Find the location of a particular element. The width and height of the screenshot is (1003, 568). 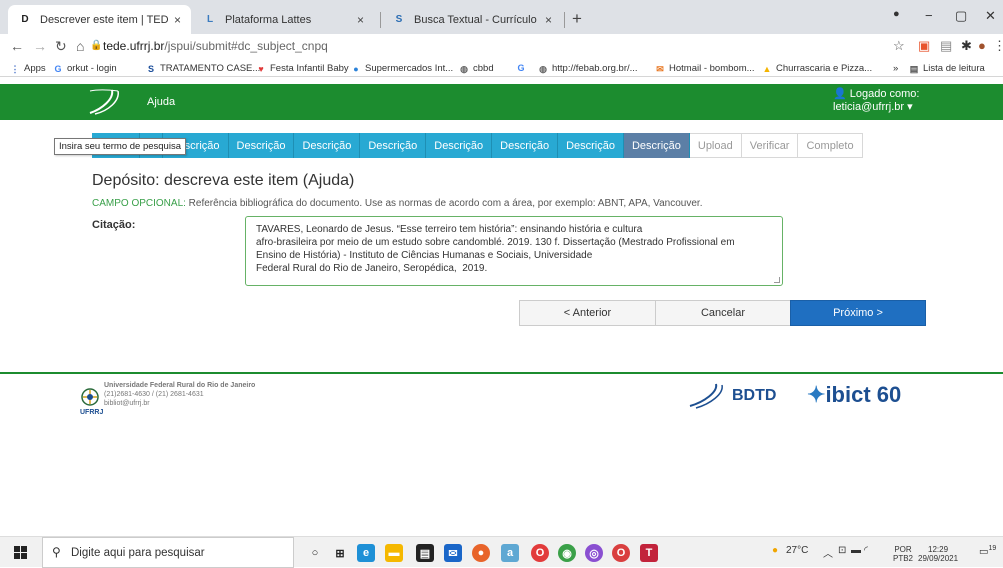

drive-icon: ▲ is located at coordinates (767, 68).